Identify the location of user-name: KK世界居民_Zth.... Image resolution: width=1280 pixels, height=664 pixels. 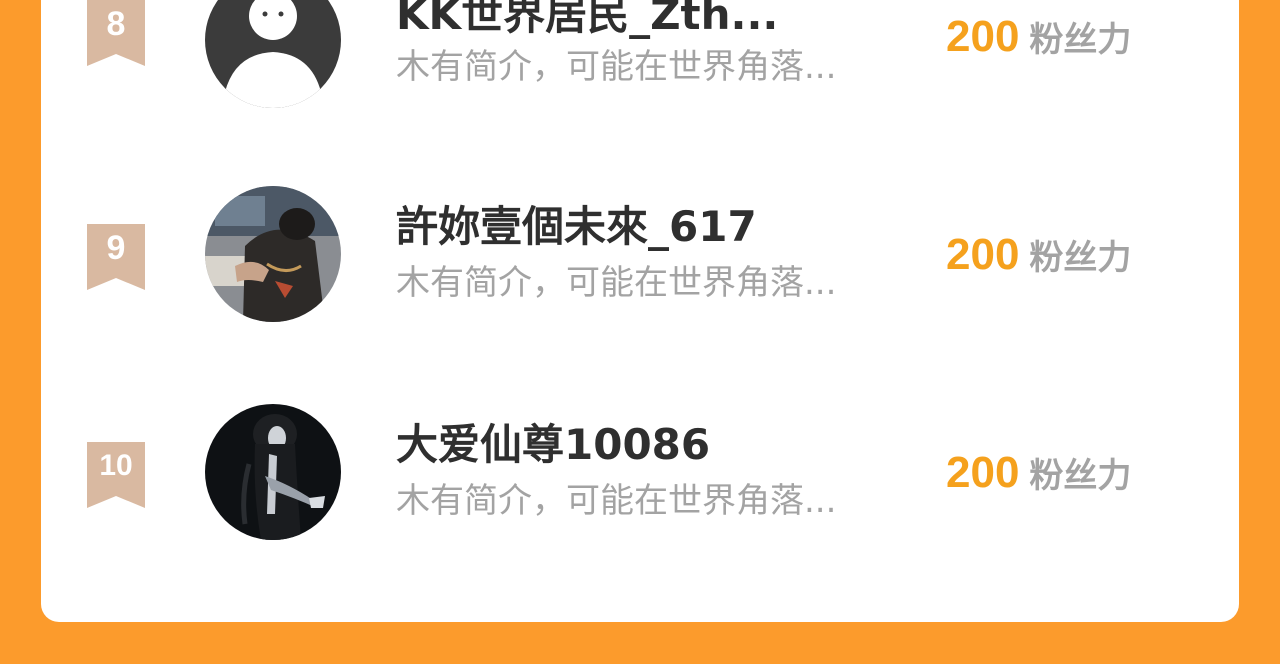
(587, 20).